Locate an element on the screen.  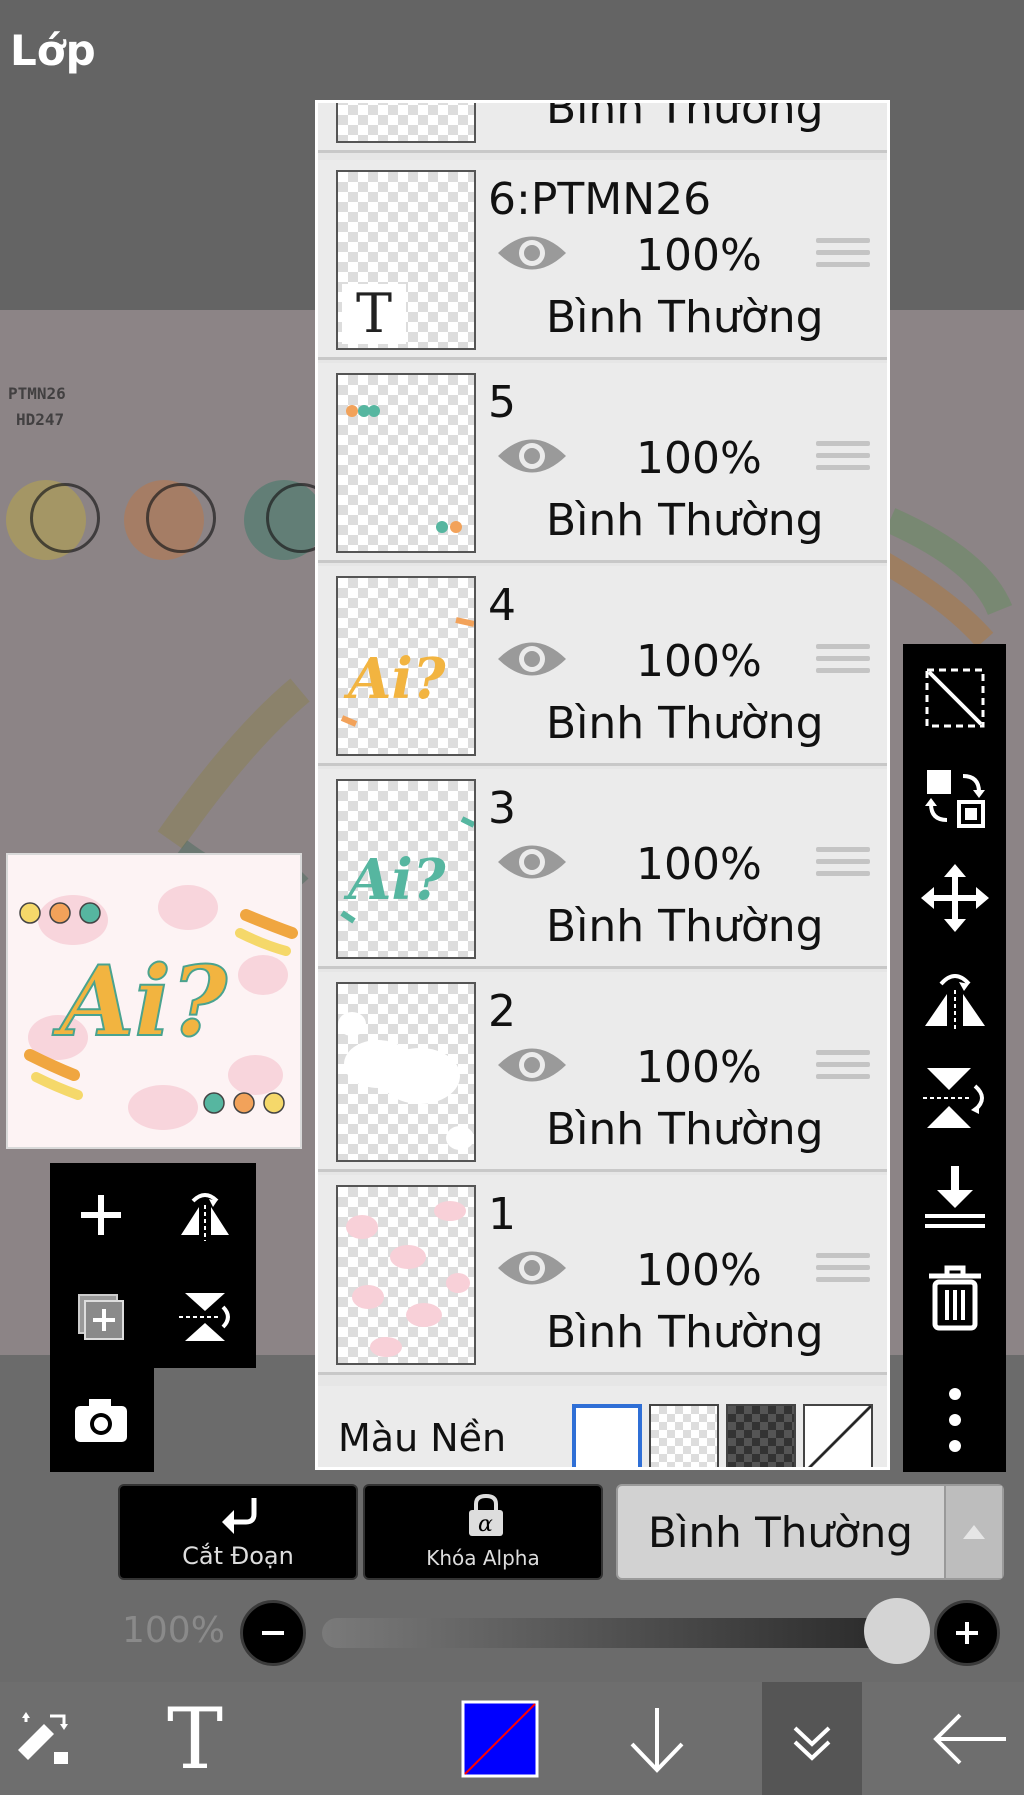
plus-icon is located at coordinates (967, 1633).